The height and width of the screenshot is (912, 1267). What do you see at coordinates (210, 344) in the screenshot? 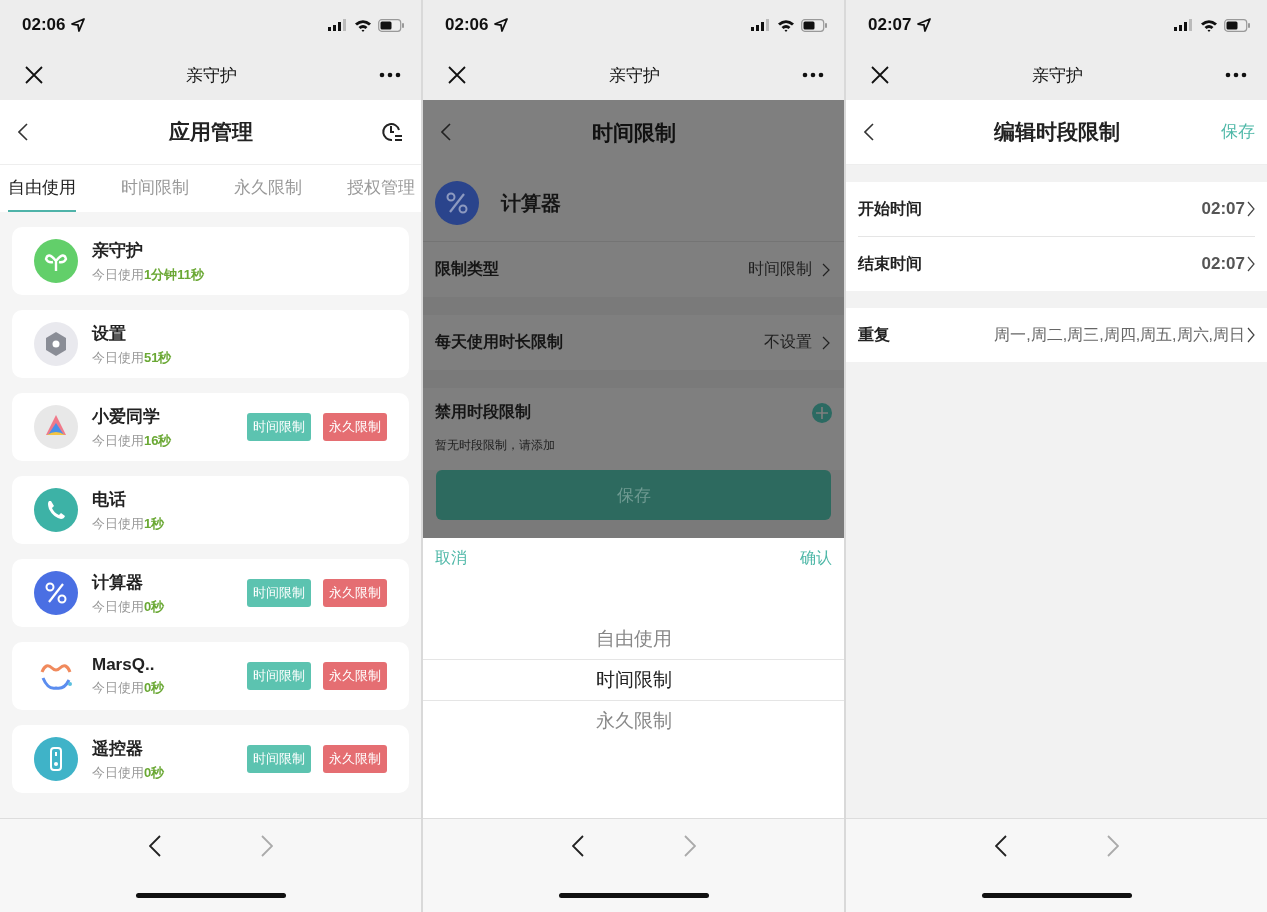
I see `app-card: 设置 今日使用51秒` at bounding box center [210, 344].